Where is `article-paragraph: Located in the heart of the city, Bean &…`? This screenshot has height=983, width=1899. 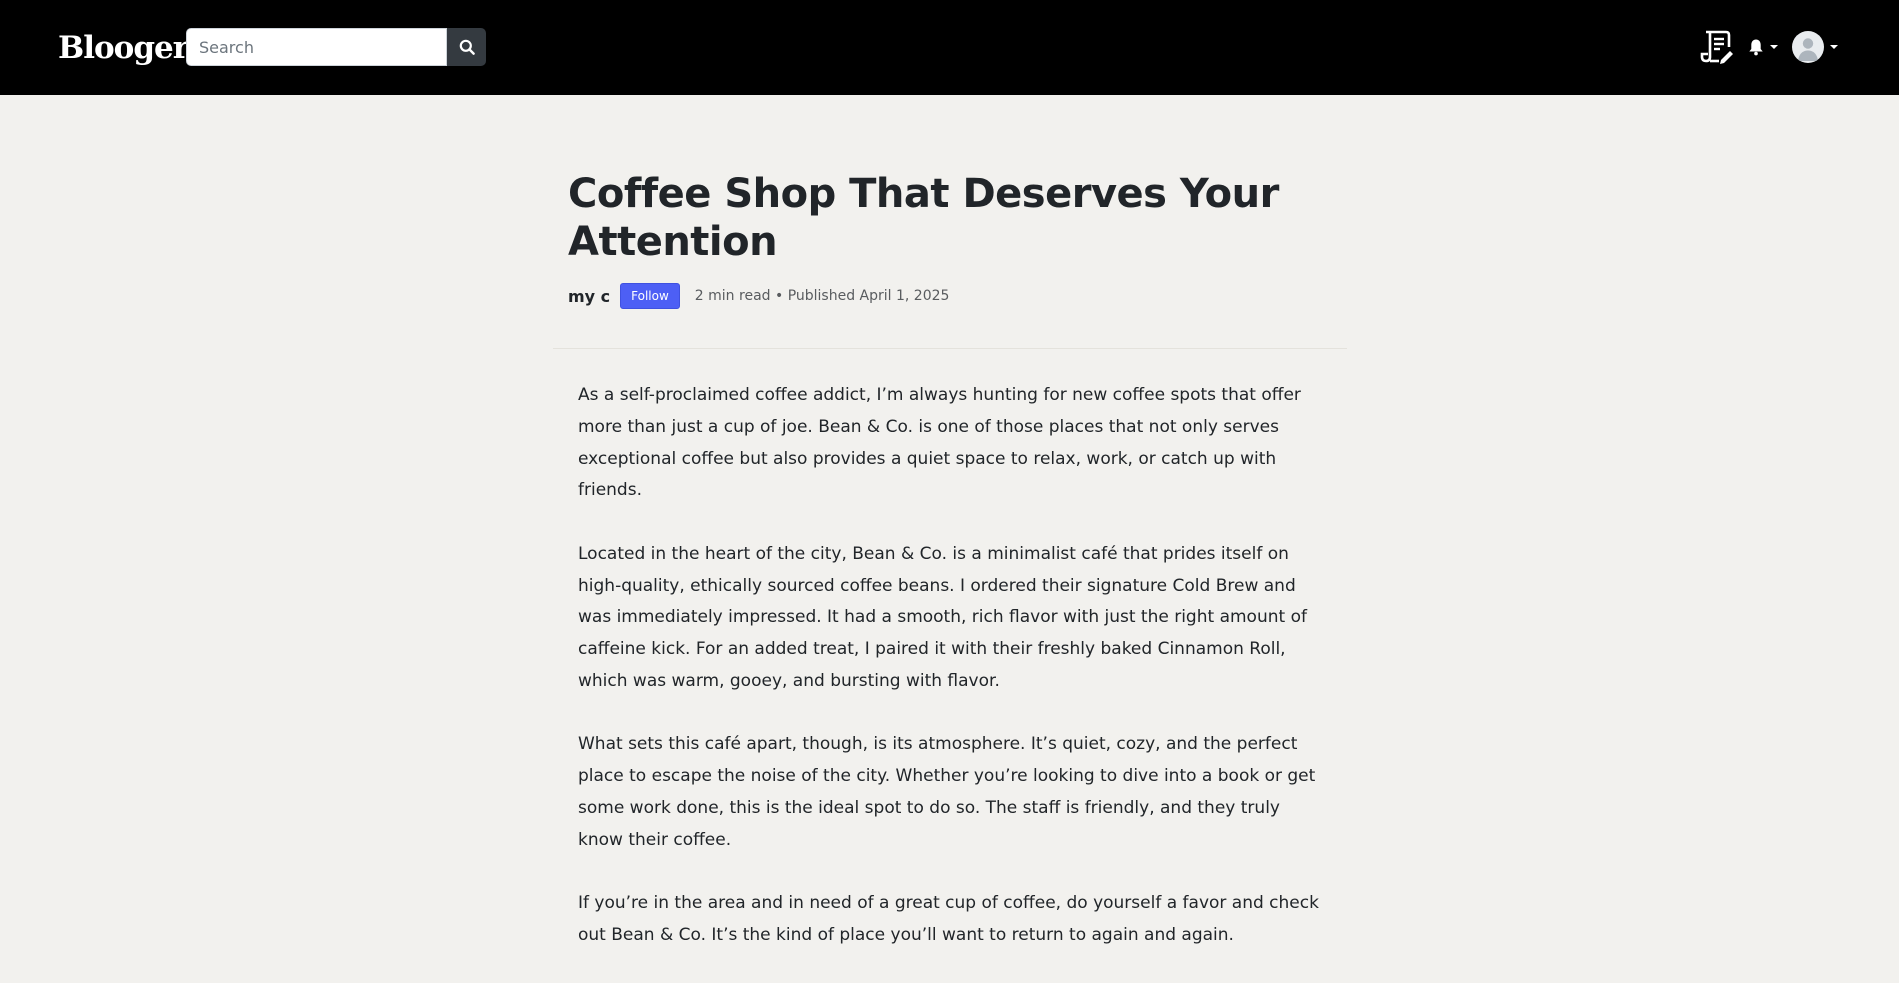
article-paragraph: Located in the heart of the city, Bean &… is located at coordinates (942, 617).